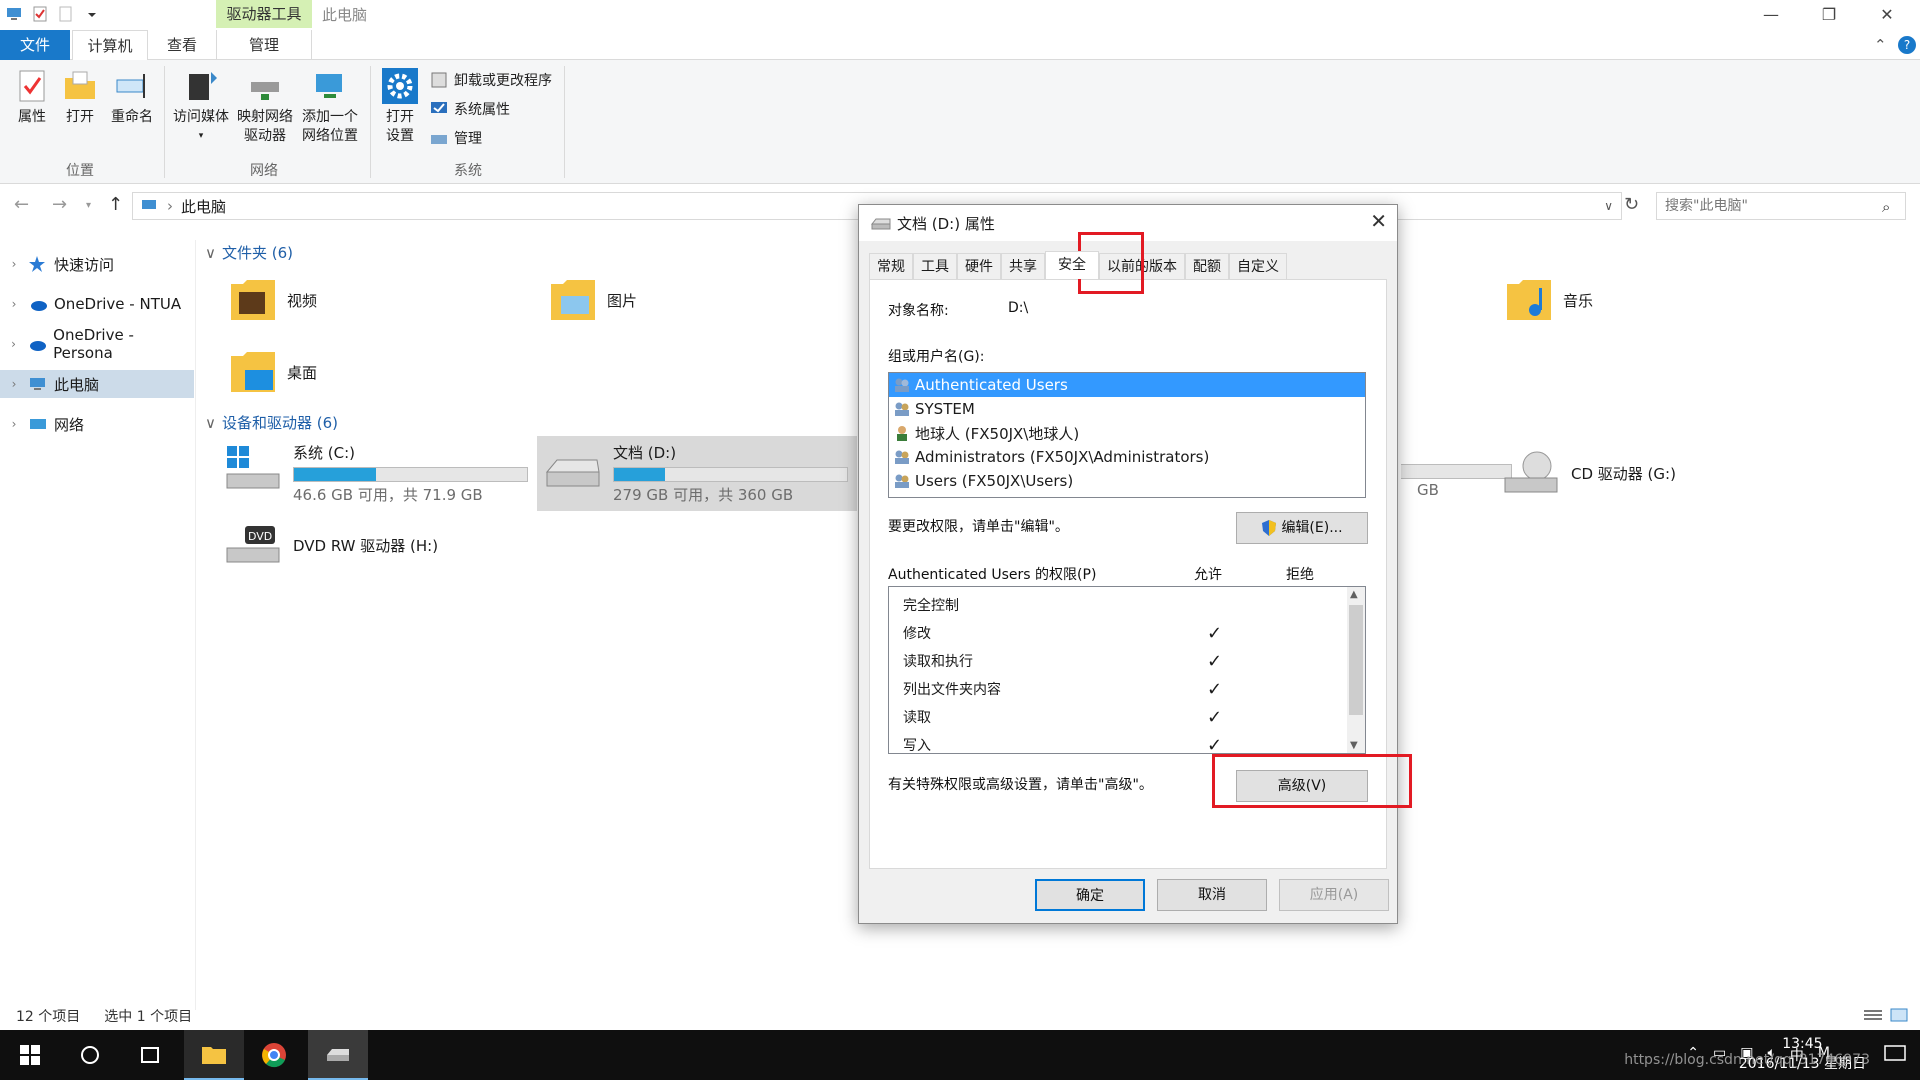 This screenshot has width=1920, height=1080. What do you see at coordinates (1215, 689) in the screenshot?
I see `allow-check: ✓` at bounding box center [1215, 689].